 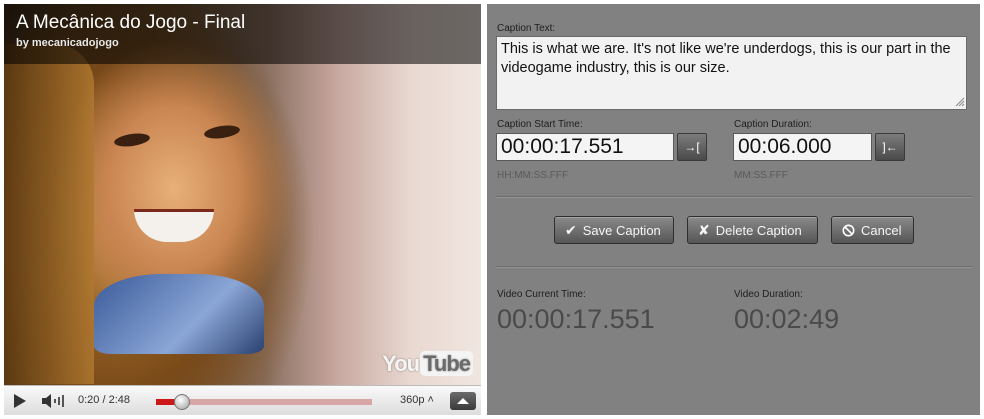 What do you see at coordinates (104, 400) in the screenshot?
I see `timecode: 0:20 / 2:48` at bounding box center [104, 400].